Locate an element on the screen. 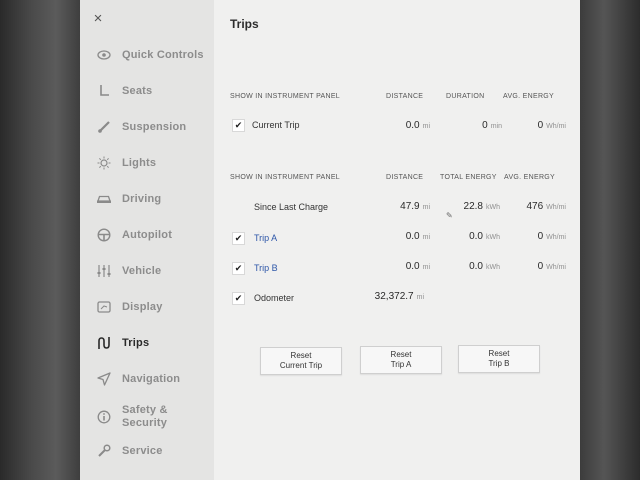  wrench-icon is located at coordinates (104, 451).